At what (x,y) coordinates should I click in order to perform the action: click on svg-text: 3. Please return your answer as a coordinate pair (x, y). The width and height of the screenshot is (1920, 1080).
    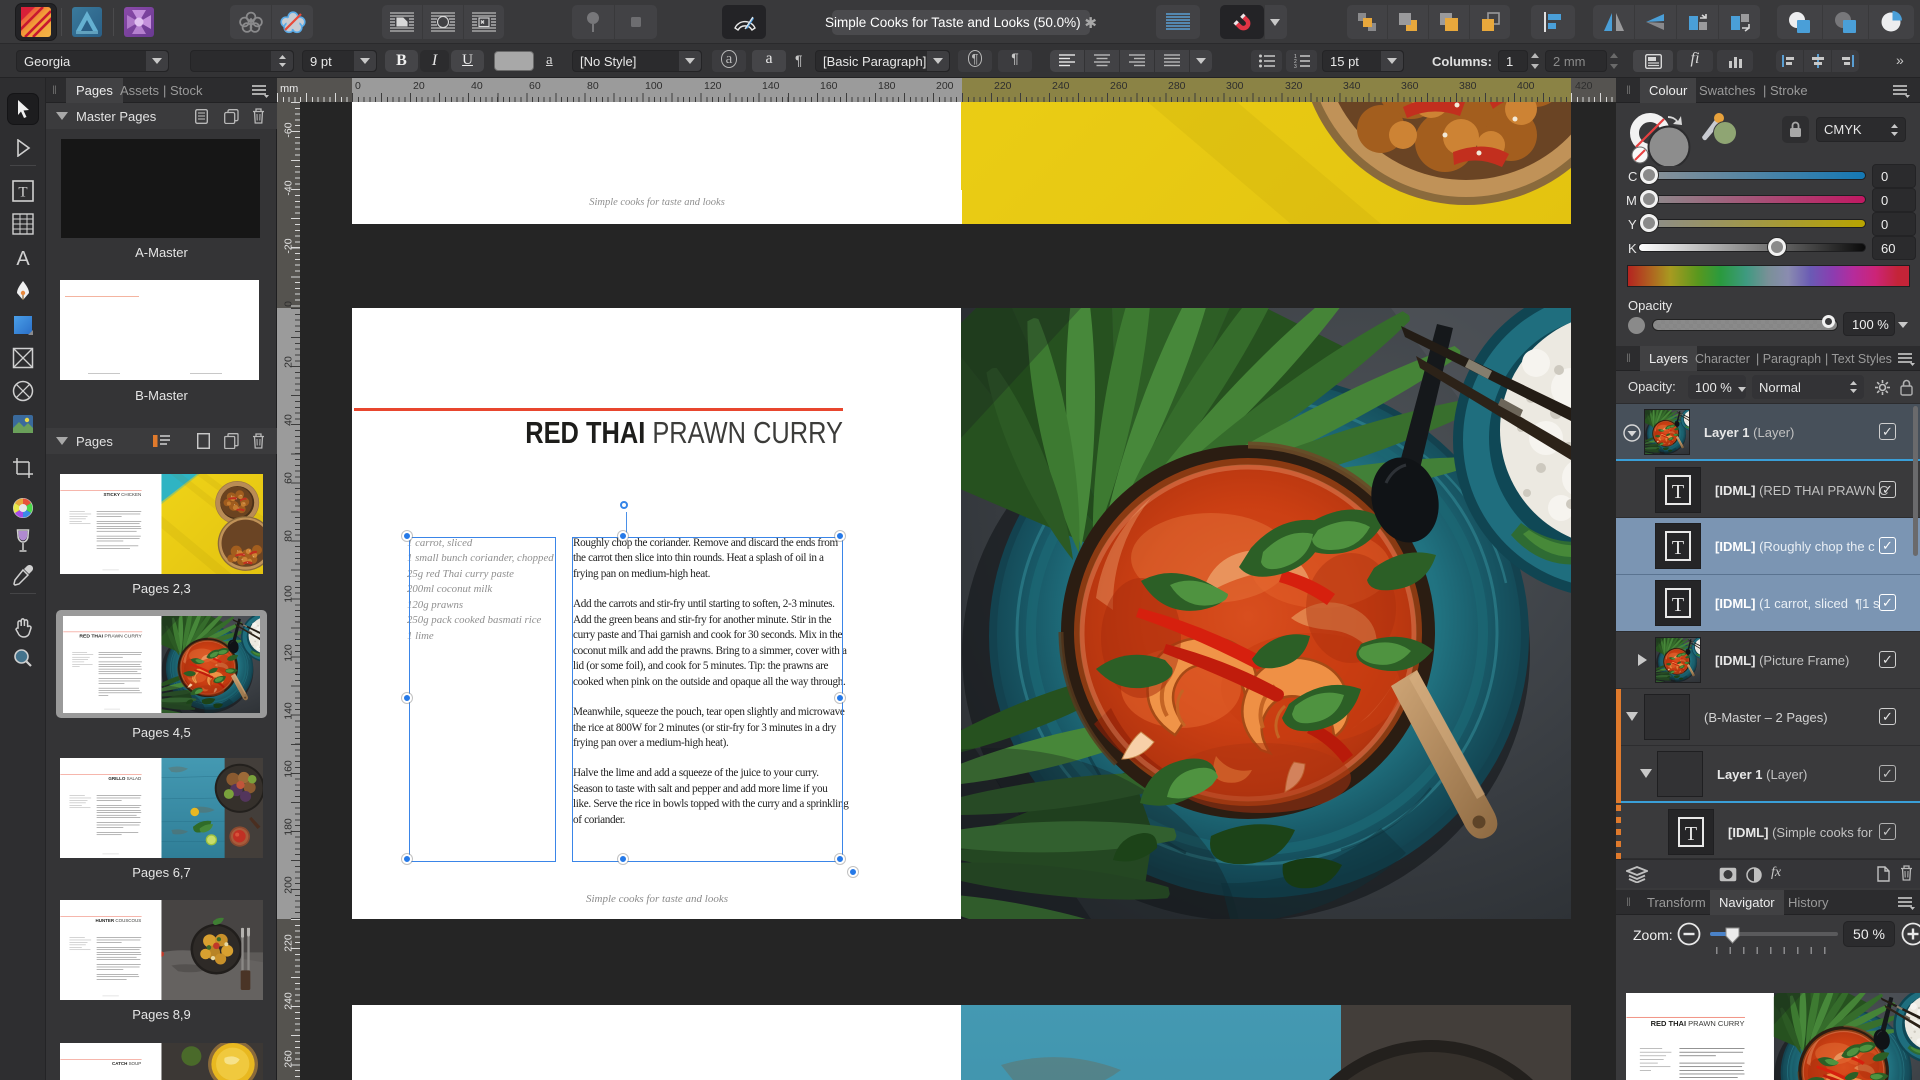
    Looking at the image, I should click on (1295, 66).